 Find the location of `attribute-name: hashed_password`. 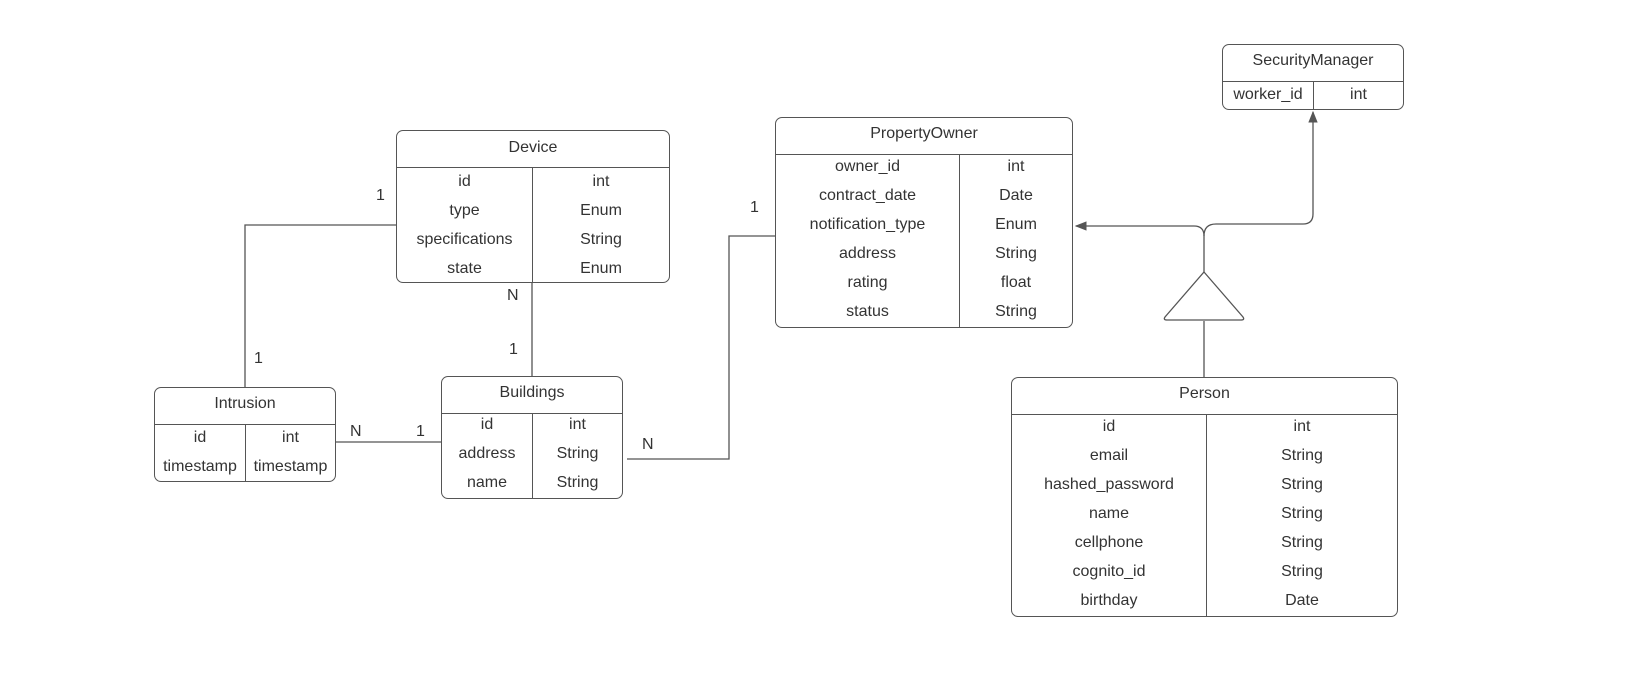

attribute-name: hashed_password is located at coordinates (1109, 484).